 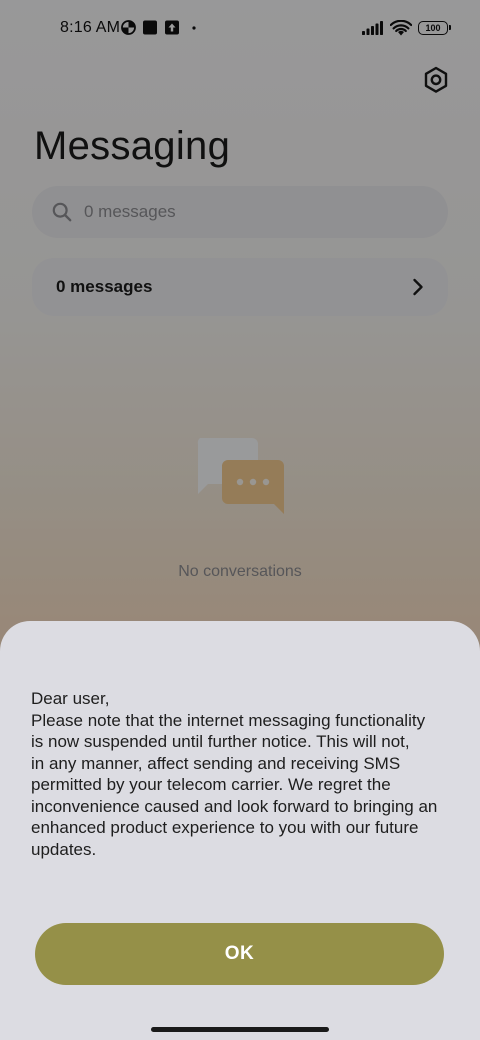 What do you see at coordinates (240, 1029) in the screenshot?
I see `home-indicator` at bounding box center [240, 1029].